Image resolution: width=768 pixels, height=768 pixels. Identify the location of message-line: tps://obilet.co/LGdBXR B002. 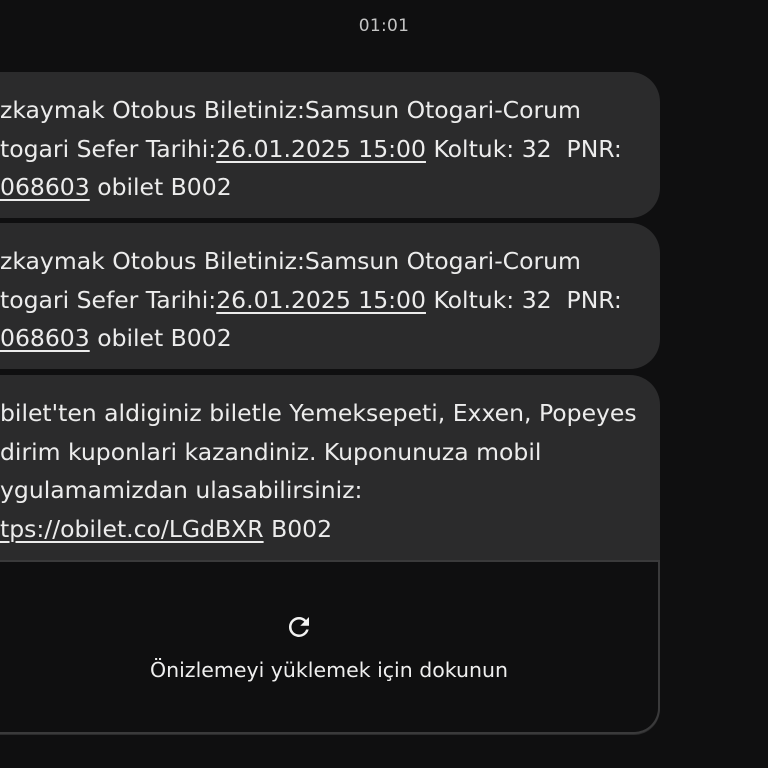
(315, 529).